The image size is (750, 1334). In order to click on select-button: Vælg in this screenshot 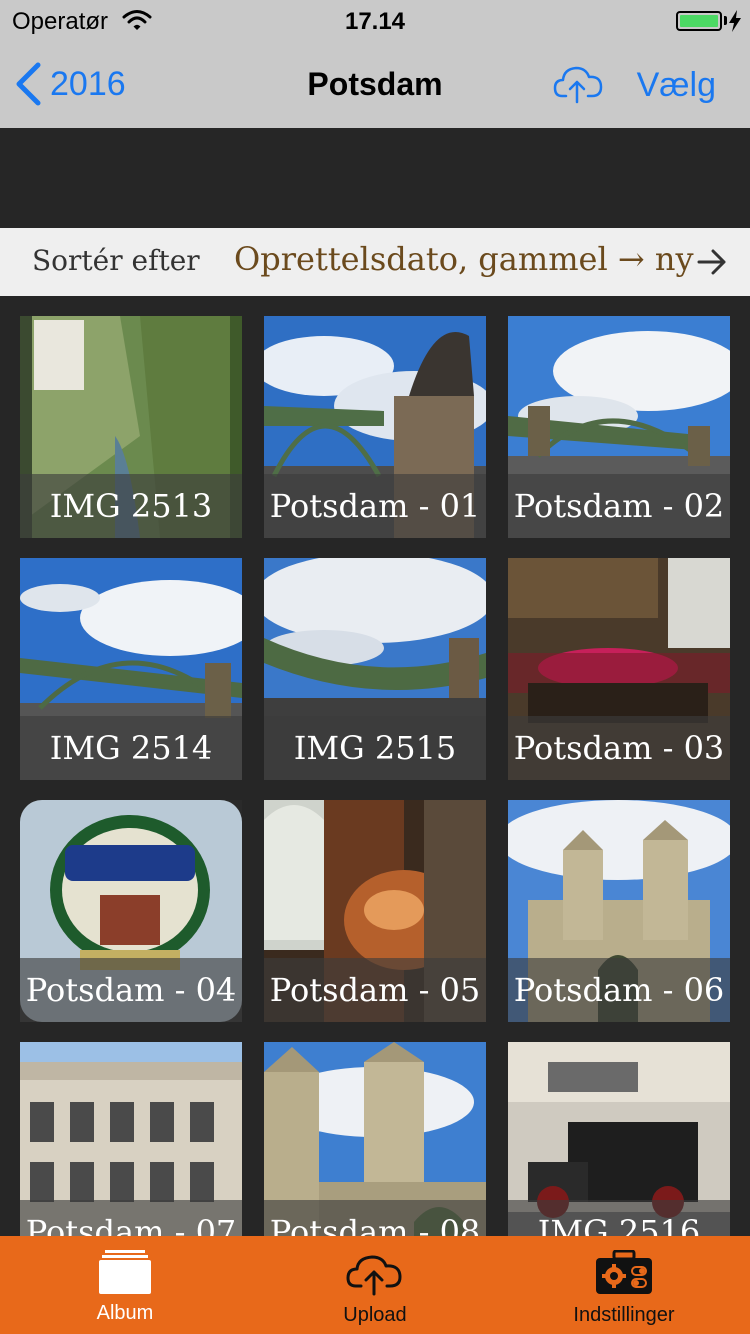, I will do `click(676, 85)`.